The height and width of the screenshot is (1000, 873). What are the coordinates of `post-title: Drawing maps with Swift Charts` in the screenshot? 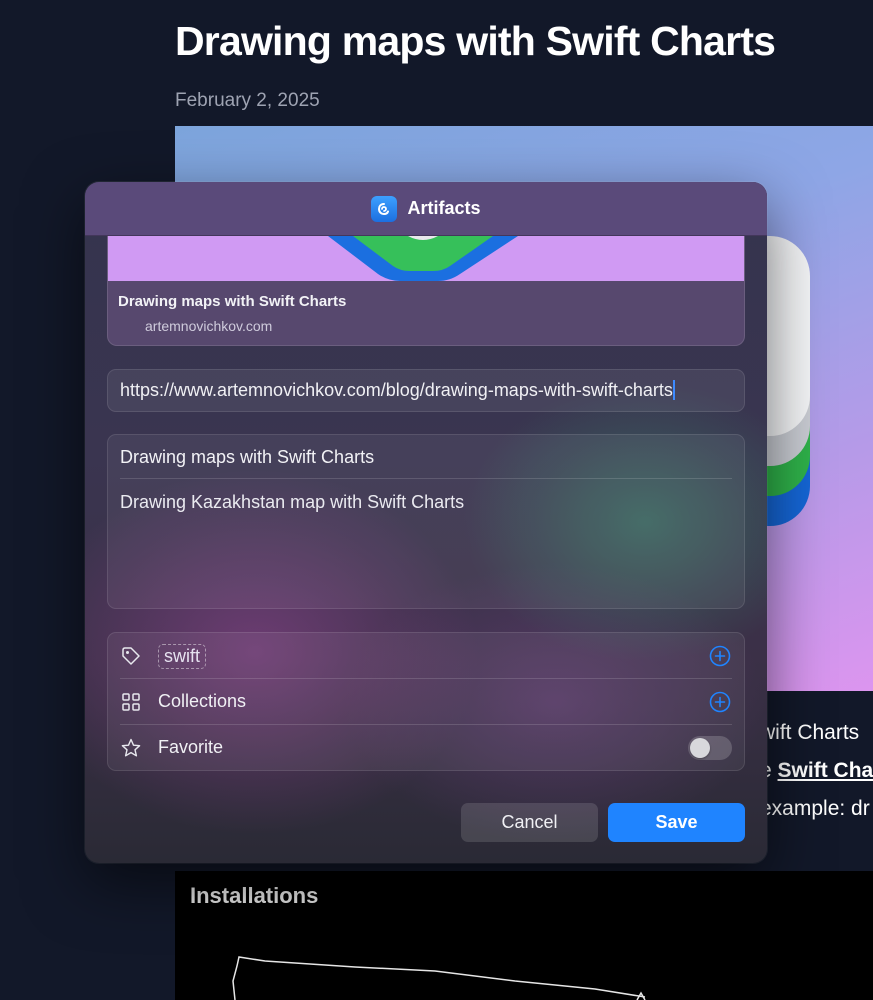 It's located at (475, 41).